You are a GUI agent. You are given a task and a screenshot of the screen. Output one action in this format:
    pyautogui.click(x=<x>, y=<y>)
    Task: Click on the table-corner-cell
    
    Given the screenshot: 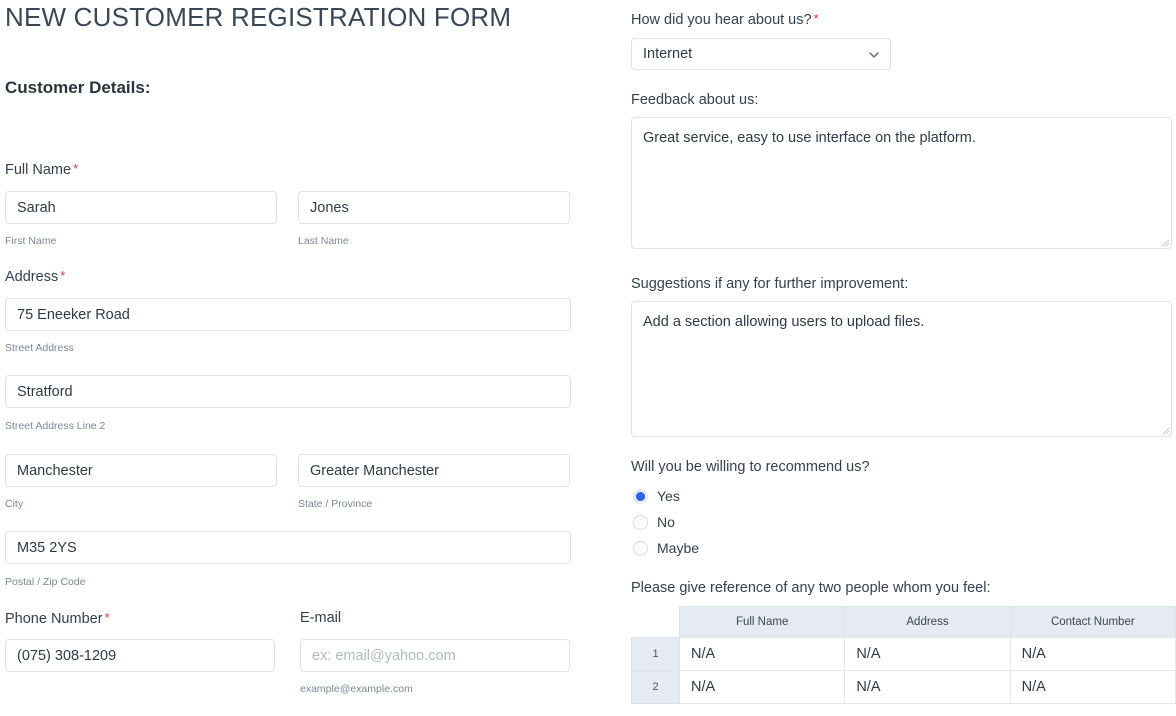 What is the action you would take?
    pyautogui.click(x=655, y=622)
    